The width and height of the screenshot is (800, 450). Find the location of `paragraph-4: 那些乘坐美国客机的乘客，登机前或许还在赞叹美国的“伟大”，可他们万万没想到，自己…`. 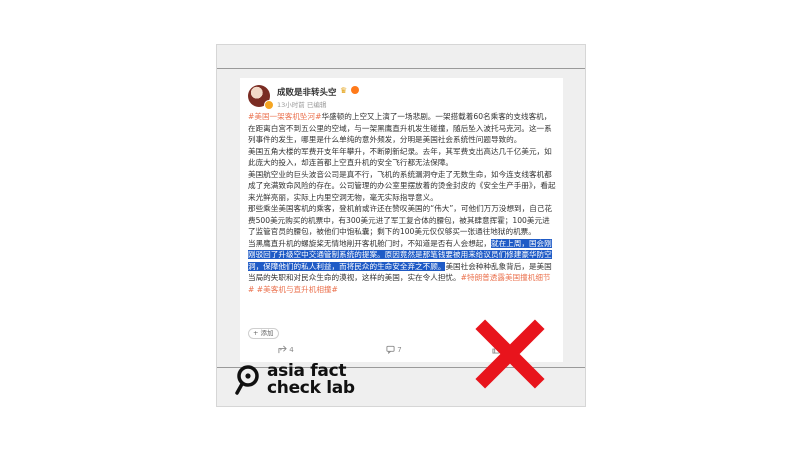

paragraph-4: 那些乘坐美国客机的乘客，登机前或许还在赞叹美国的“伟大”，可他们万万没想到，自己… is located at coordinates (400, 220).